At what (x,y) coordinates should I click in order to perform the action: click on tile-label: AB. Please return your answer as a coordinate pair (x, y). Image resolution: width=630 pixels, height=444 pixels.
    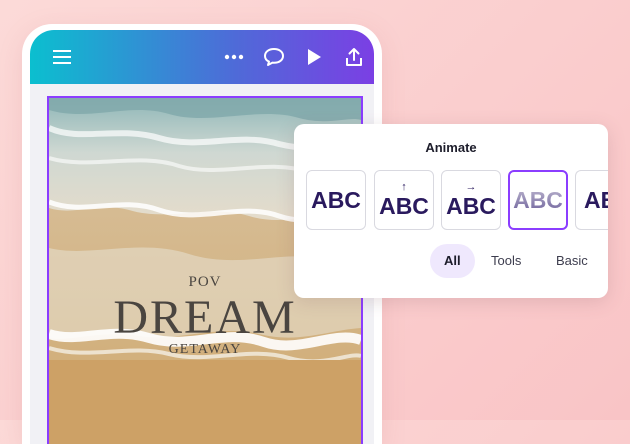
    Looking at the image, I should click on (596, 200).